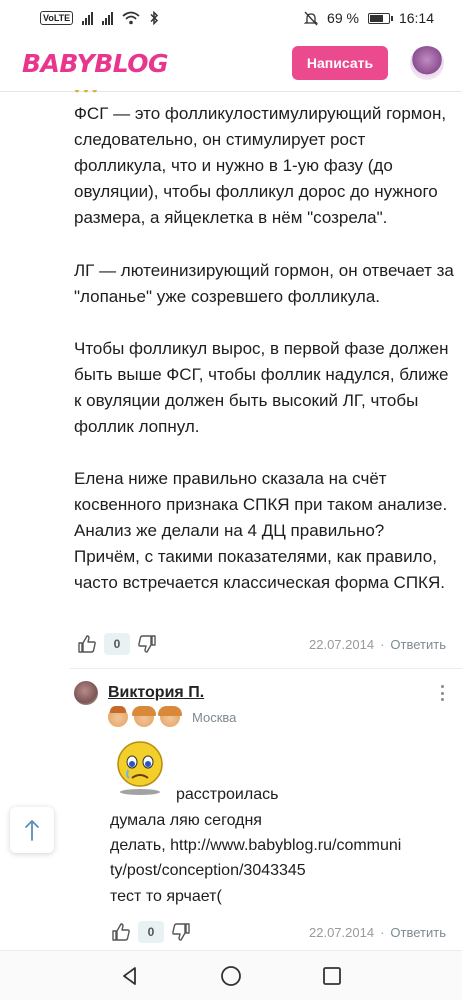  What do you see at coordinates (262, 693) in the screenshot?
I see `reply-author-row: Виктория П.` at bounding box center [262, 693].